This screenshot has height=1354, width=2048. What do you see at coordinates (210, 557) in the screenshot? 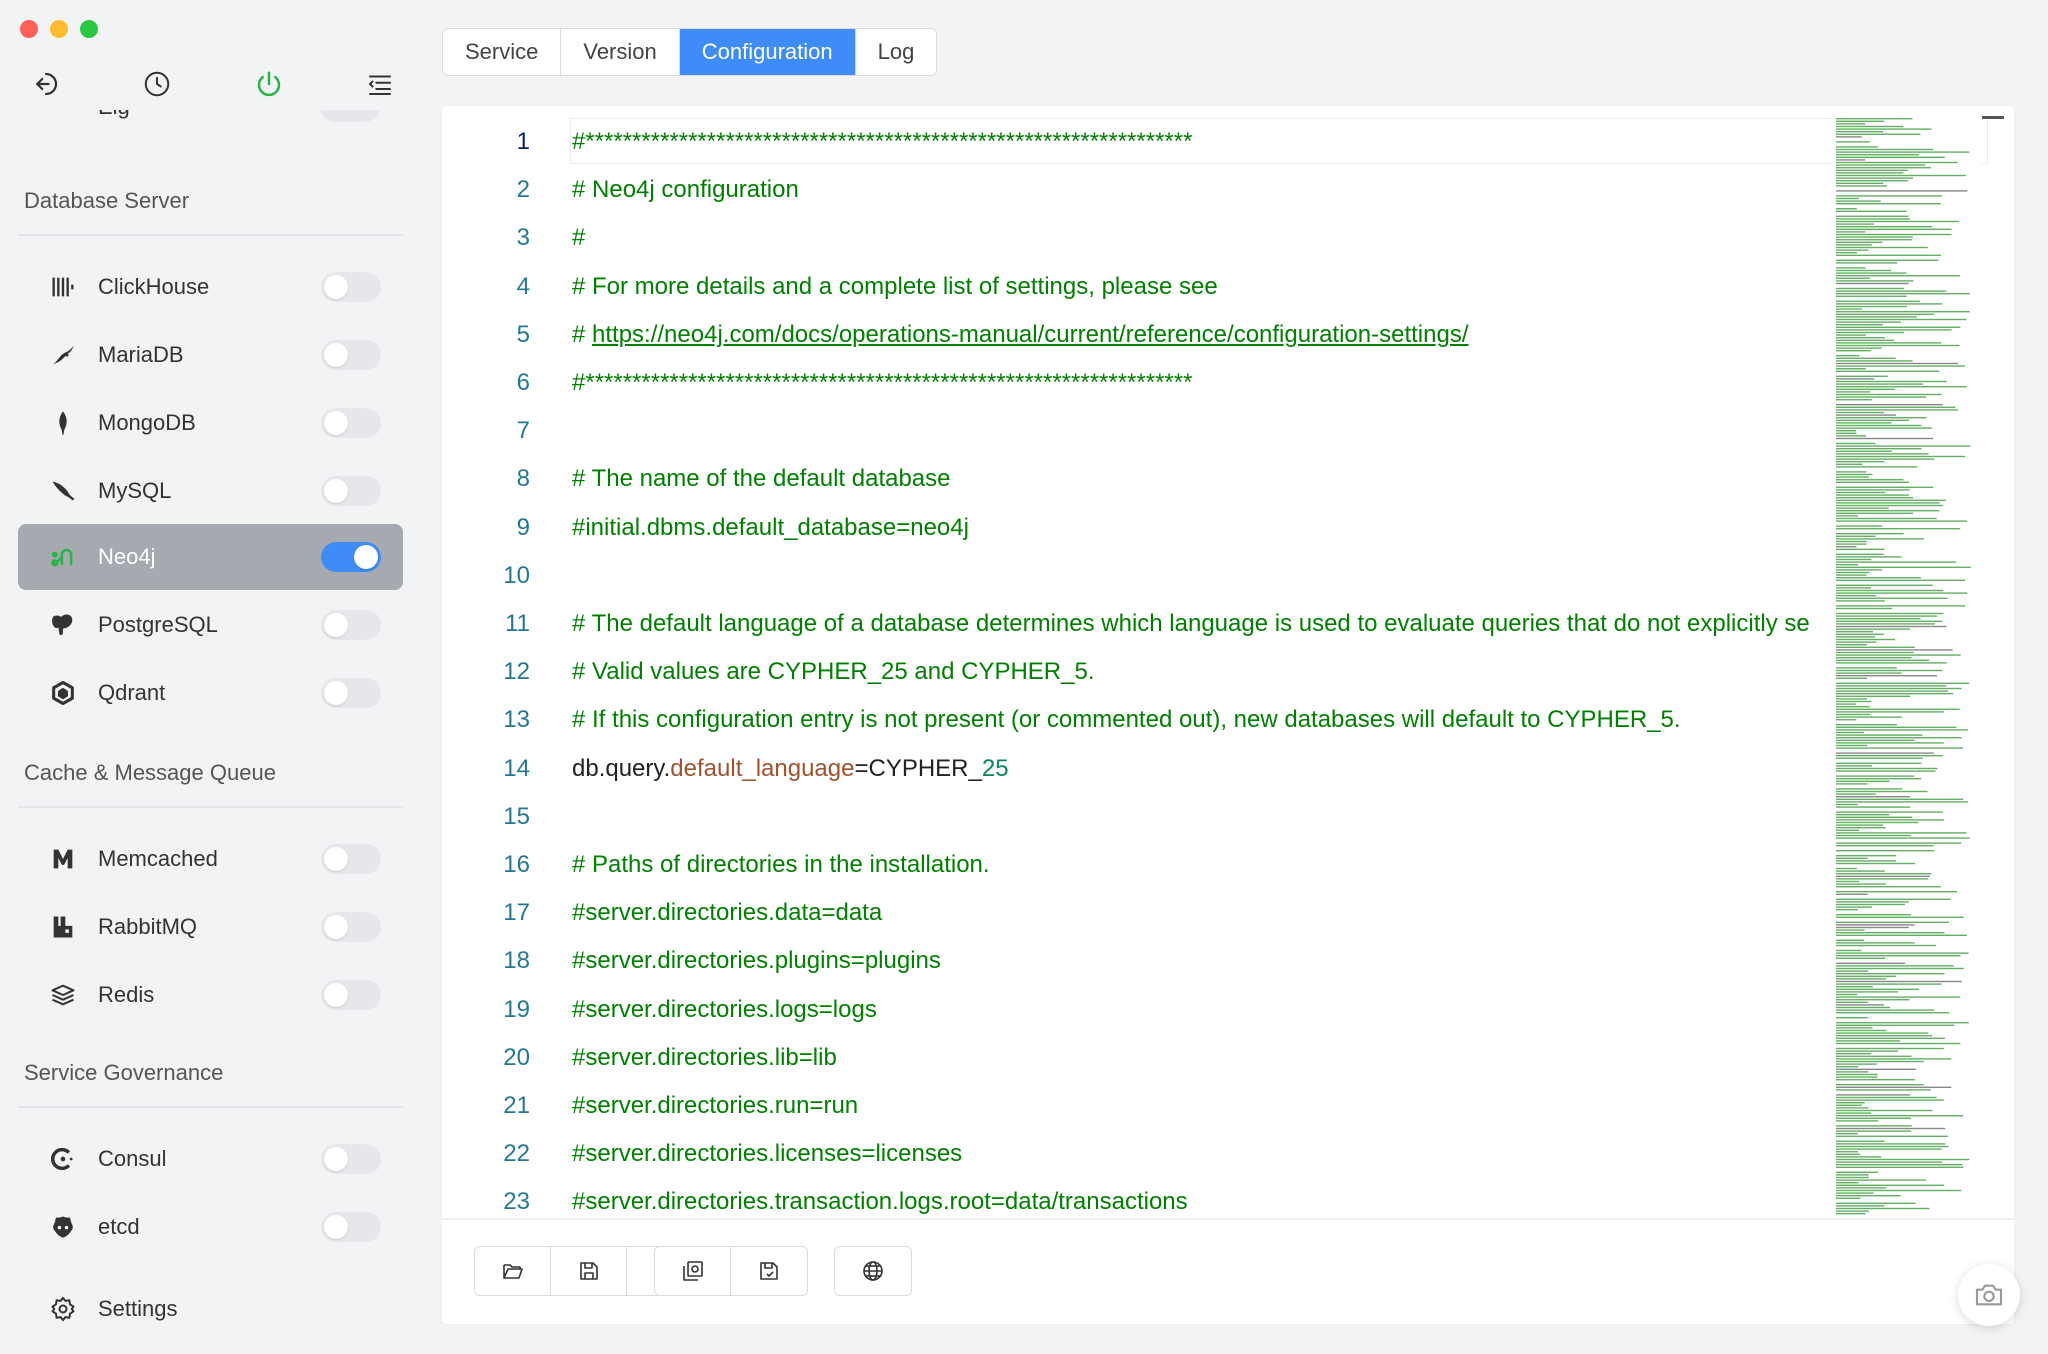
I see `sidebar-item-neo4j: Neo4j` at bounding box center [210, 557].